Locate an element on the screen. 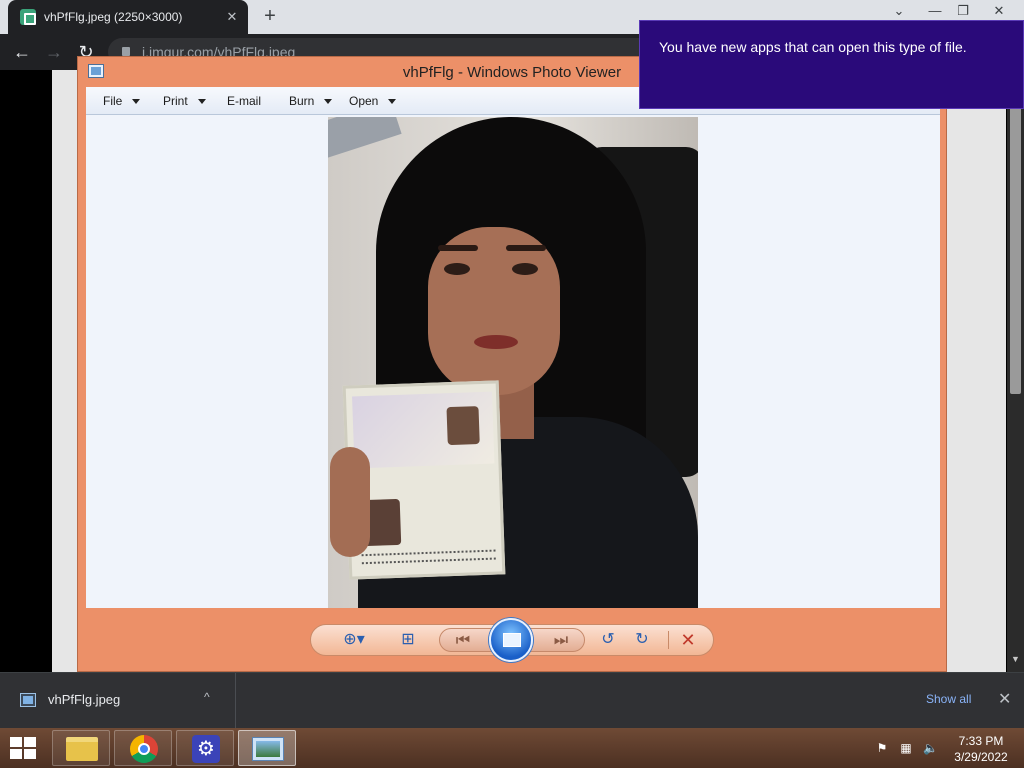  photo-lips is located at coordinates (496, 342).